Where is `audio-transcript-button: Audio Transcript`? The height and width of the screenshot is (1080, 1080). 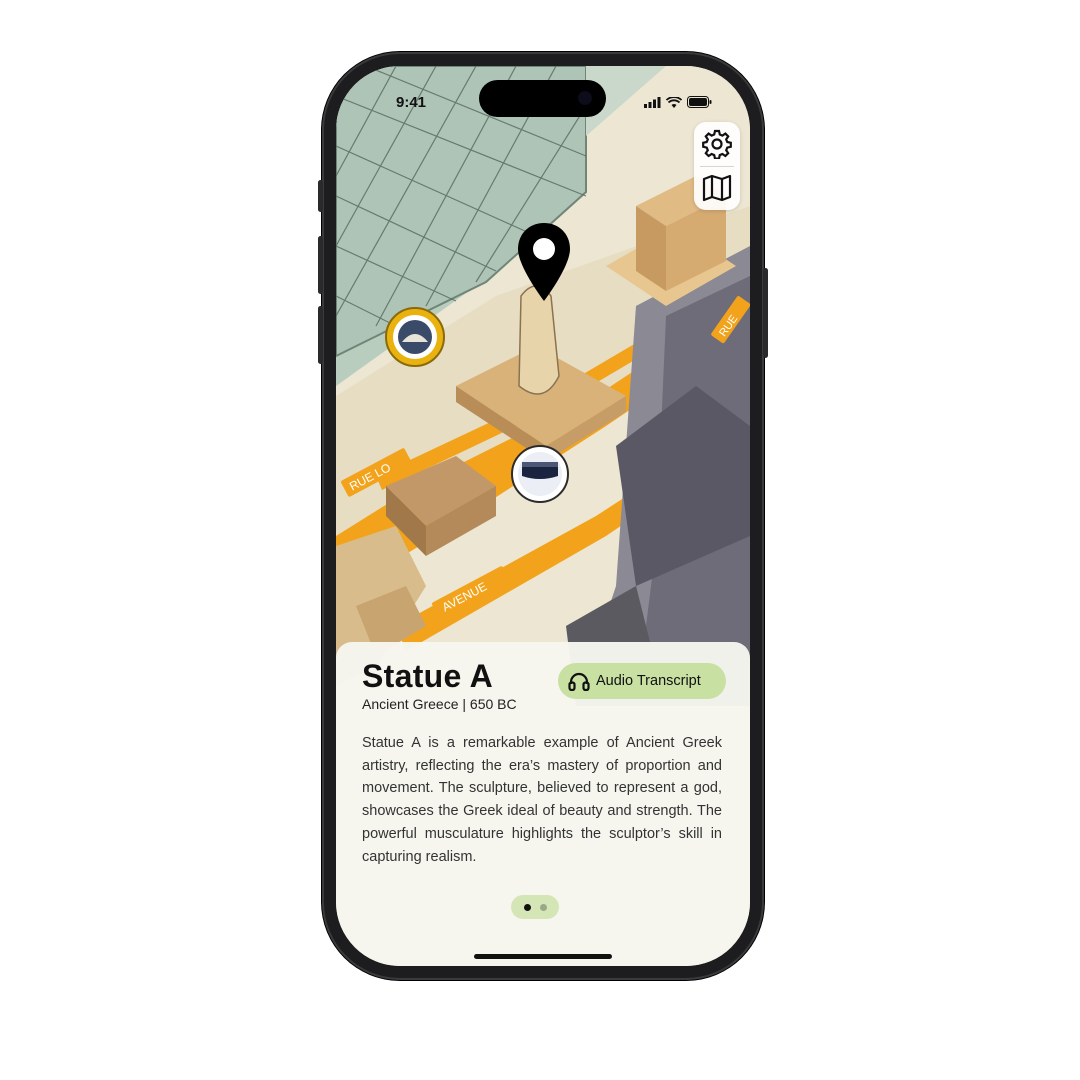 audio-transcript-button: Audio Transcript is located at coordinates (642, 681).